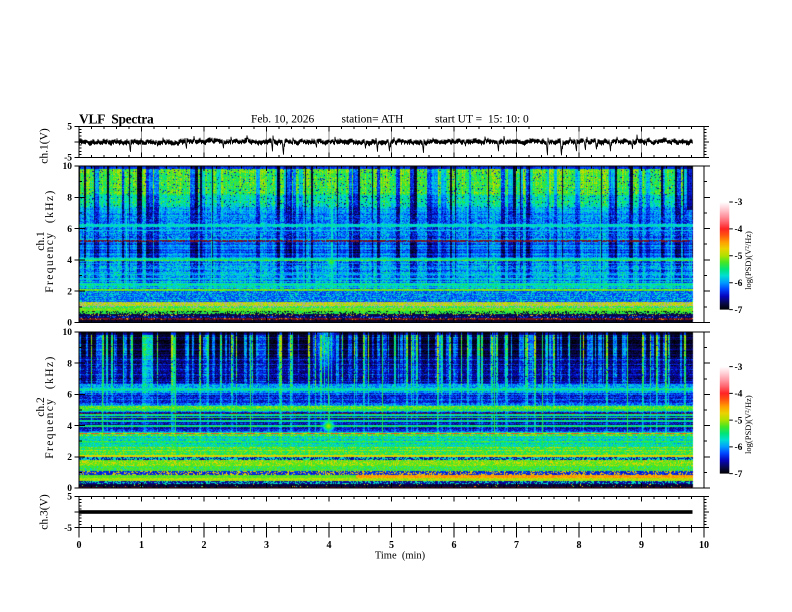 The width and height of the screenshot is (792, 612). I want to click on svg-text: Feb. 10, 2026, so click(283, 120).